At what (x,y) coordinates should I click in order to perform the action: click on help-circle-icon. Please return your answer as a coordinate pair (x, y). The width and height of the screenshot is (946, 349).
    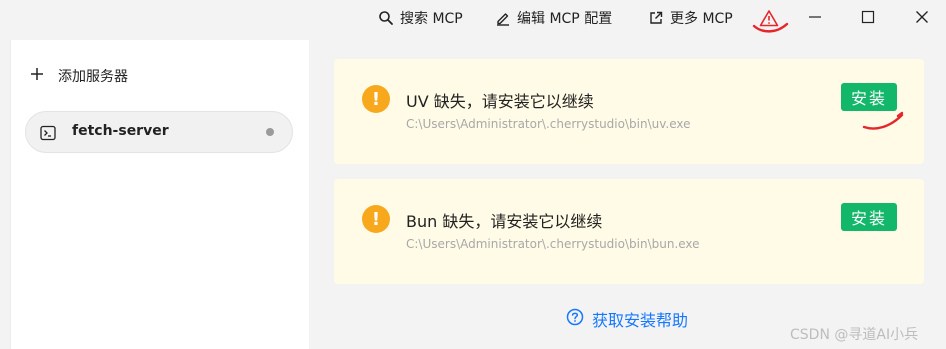
    Looking at the image, I should click on (575, 319).